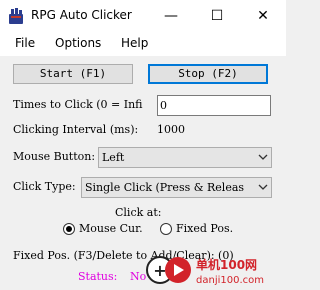 The width and height of the screenshot is (320, 290). What do you see at coordinates (165, 187) in the screenshot?
I see `click-type-value: Single Click (Press & Releas` at bounding box center [165, 187].